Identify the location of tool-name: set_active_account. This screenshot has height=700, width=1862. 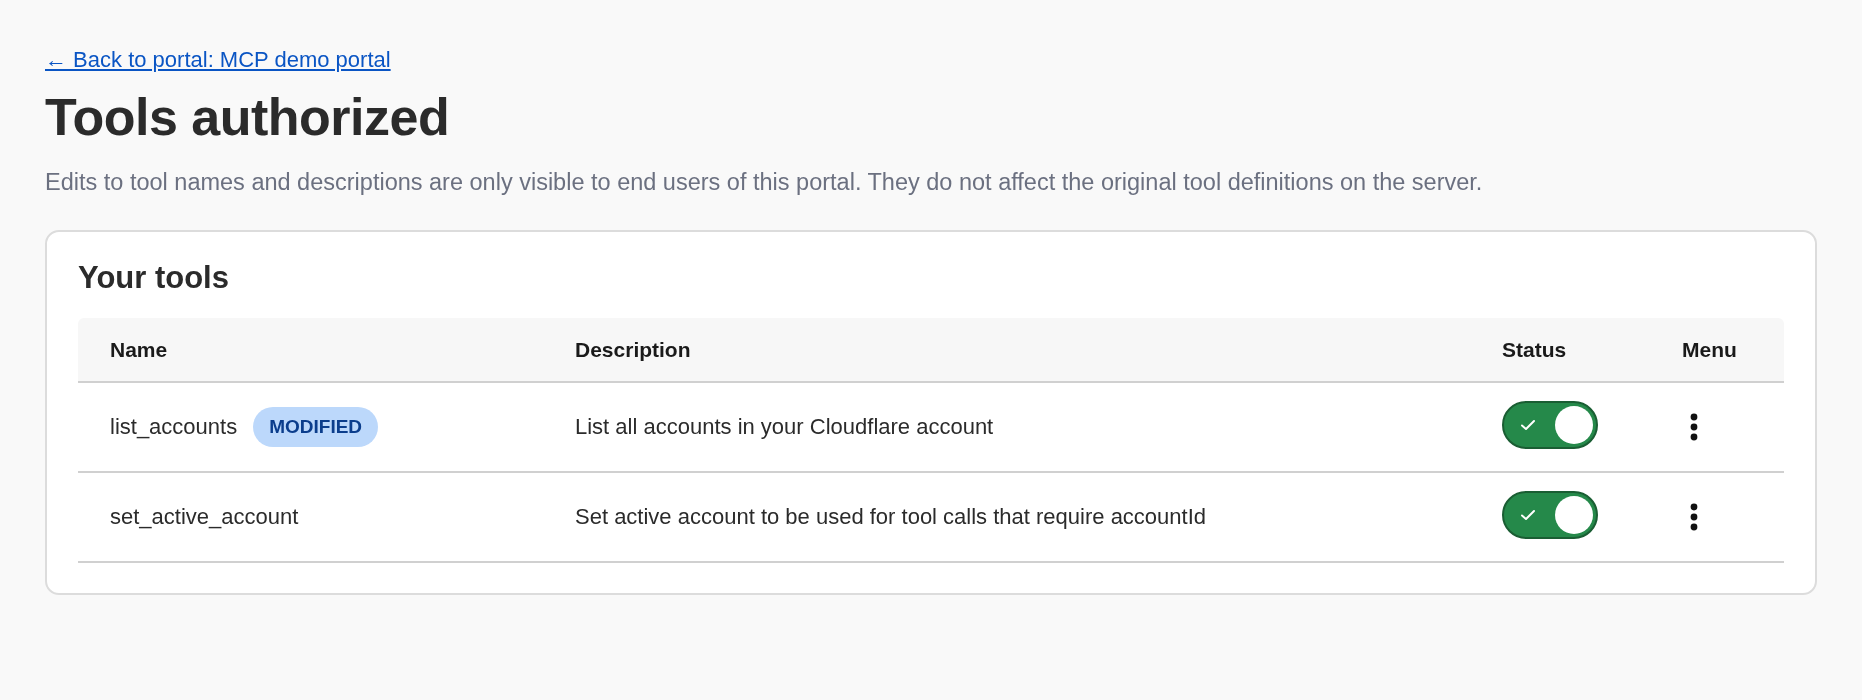
(204, 517).